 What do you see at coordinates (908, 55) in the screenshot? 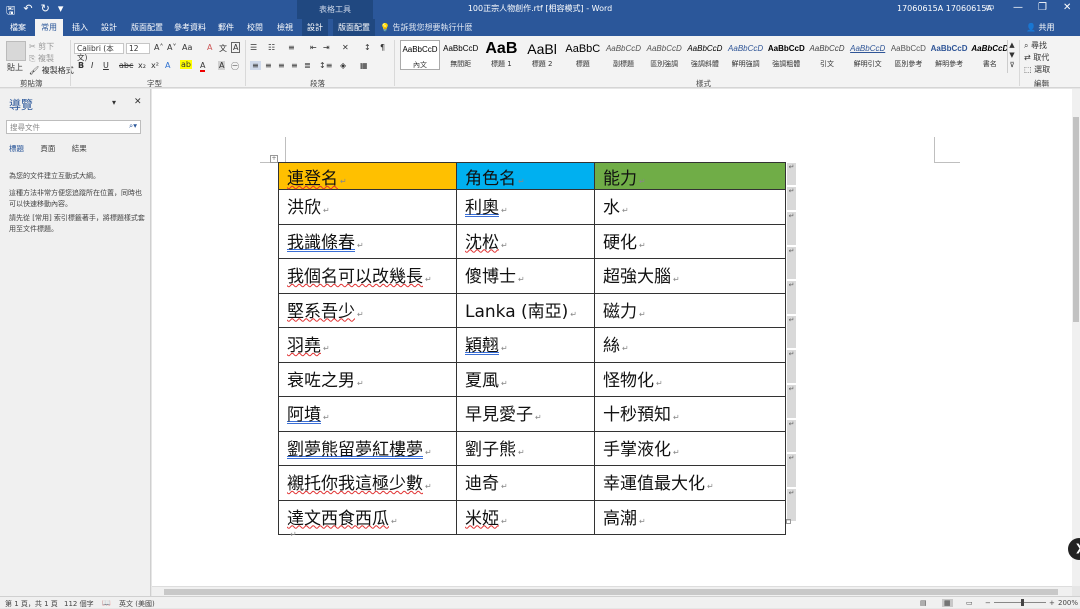
I see `style-item: AaBbCcD 區別參考` at bounding box center [908, 55].